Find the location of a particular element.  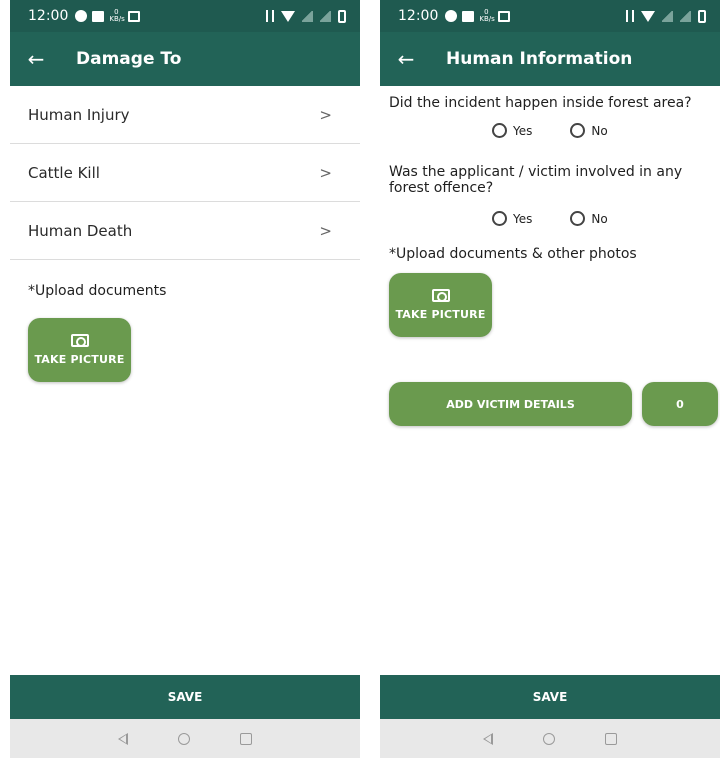

upload-documents-label: *Upload documents is located at coordinates (97, 291).